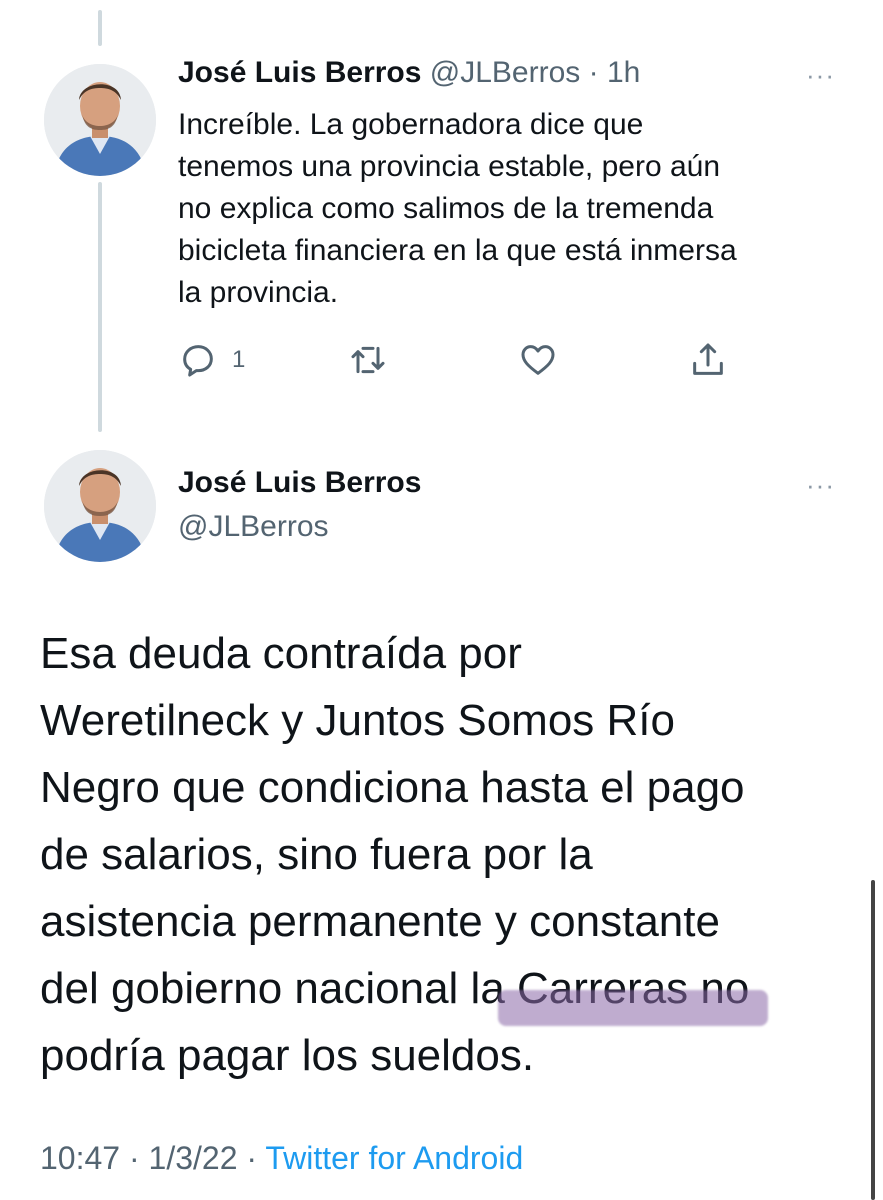  I want to click on source-link: Twitter for Android, so click(394, 1158).